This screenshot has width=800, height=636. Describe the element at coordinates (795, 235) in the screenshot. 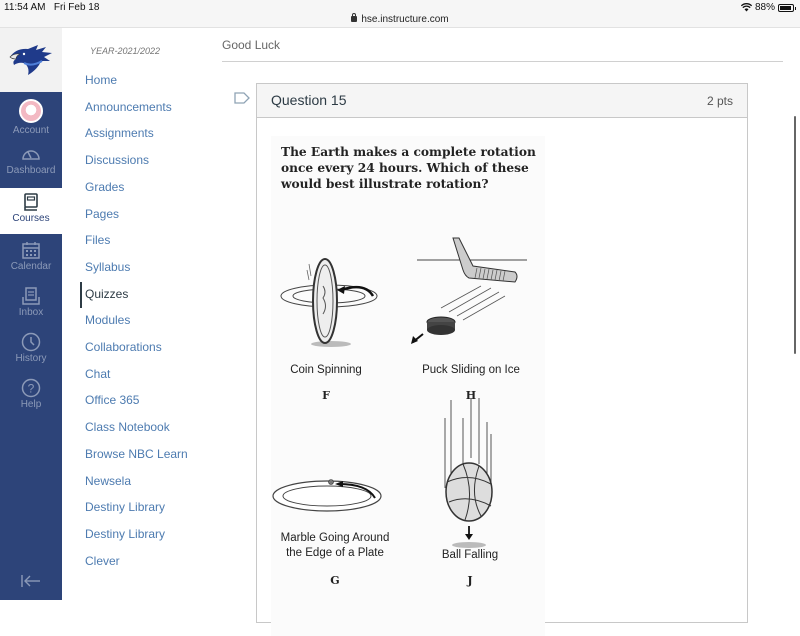

I see `page-scrollbar` at that location.